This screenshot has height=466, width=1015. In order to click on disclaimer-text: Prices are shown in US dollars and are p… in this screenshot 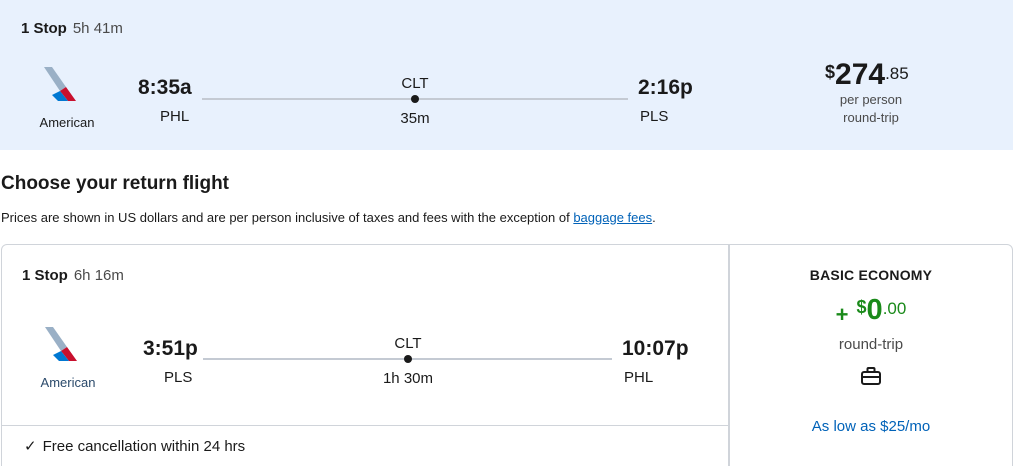, I will do `click(287, 217)`.